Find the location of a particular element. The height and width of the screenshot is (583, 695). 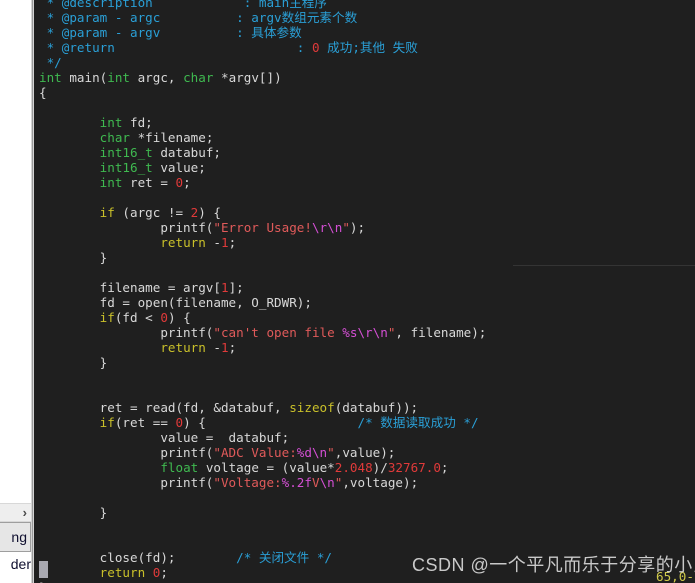

code-line: char *filename; is located at coordinates (262, 137).